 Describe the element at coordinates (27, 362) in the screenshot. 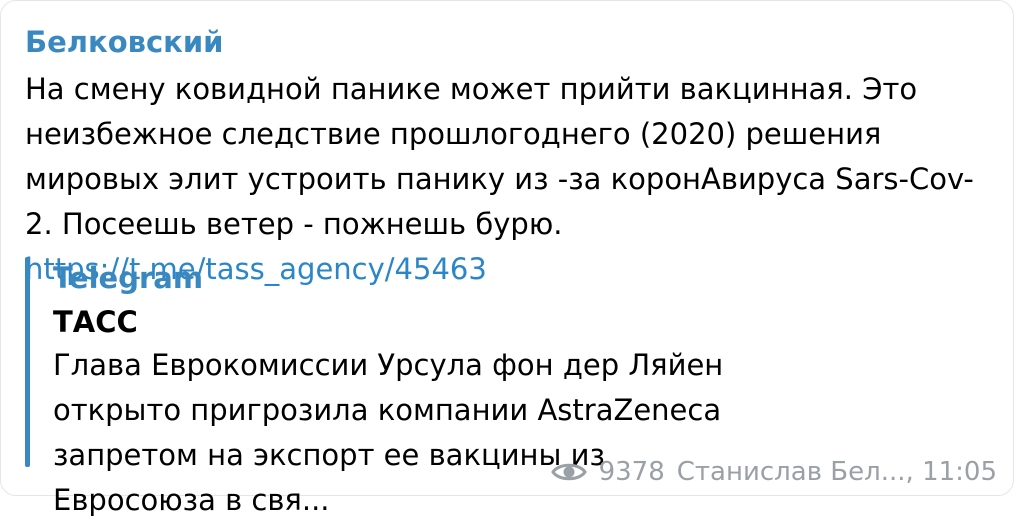

I see `preview-accent-bar` at that location.